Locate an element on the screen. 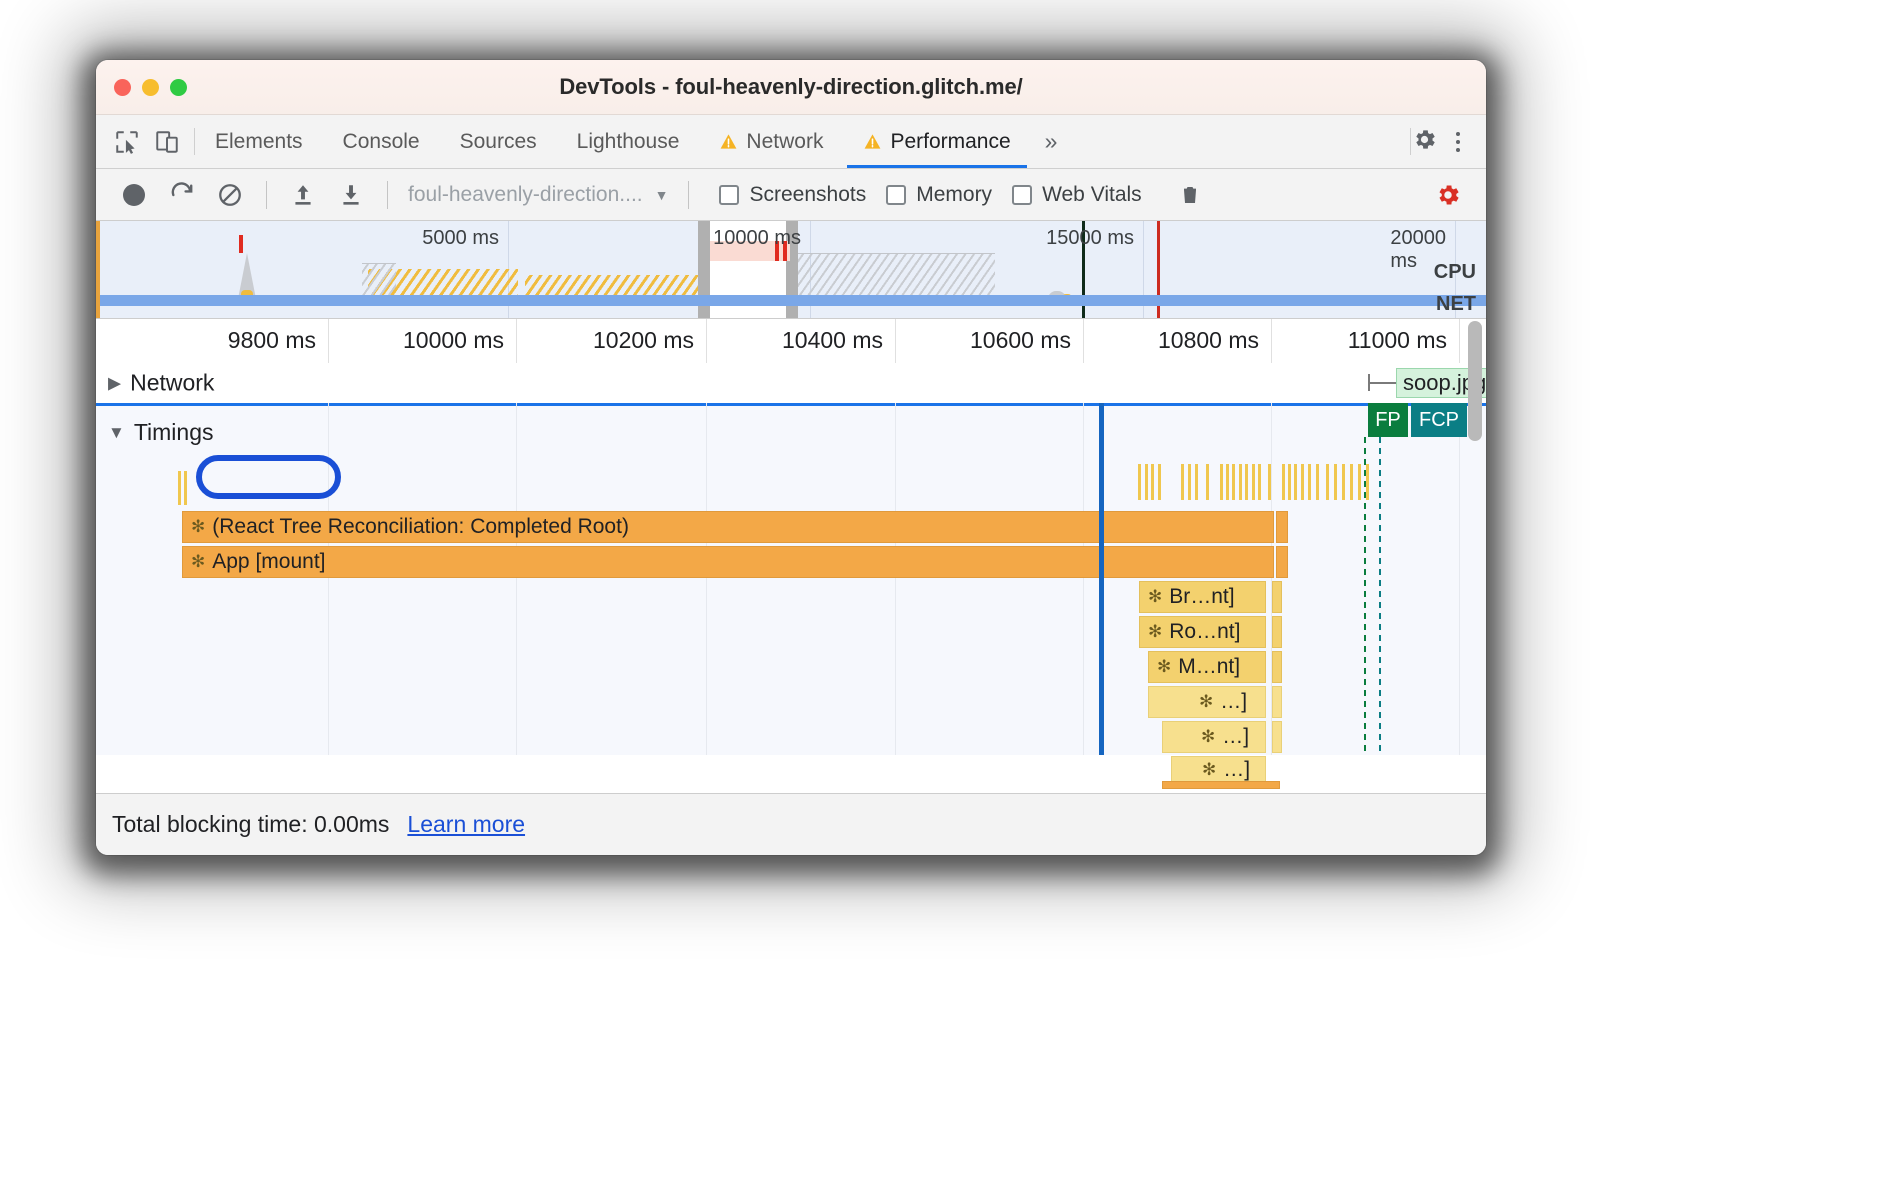 Image resolution: width=1884 pixels, height=1178 pixels. chevron-right-icon: ▶ is located at coordinates (114, 383).